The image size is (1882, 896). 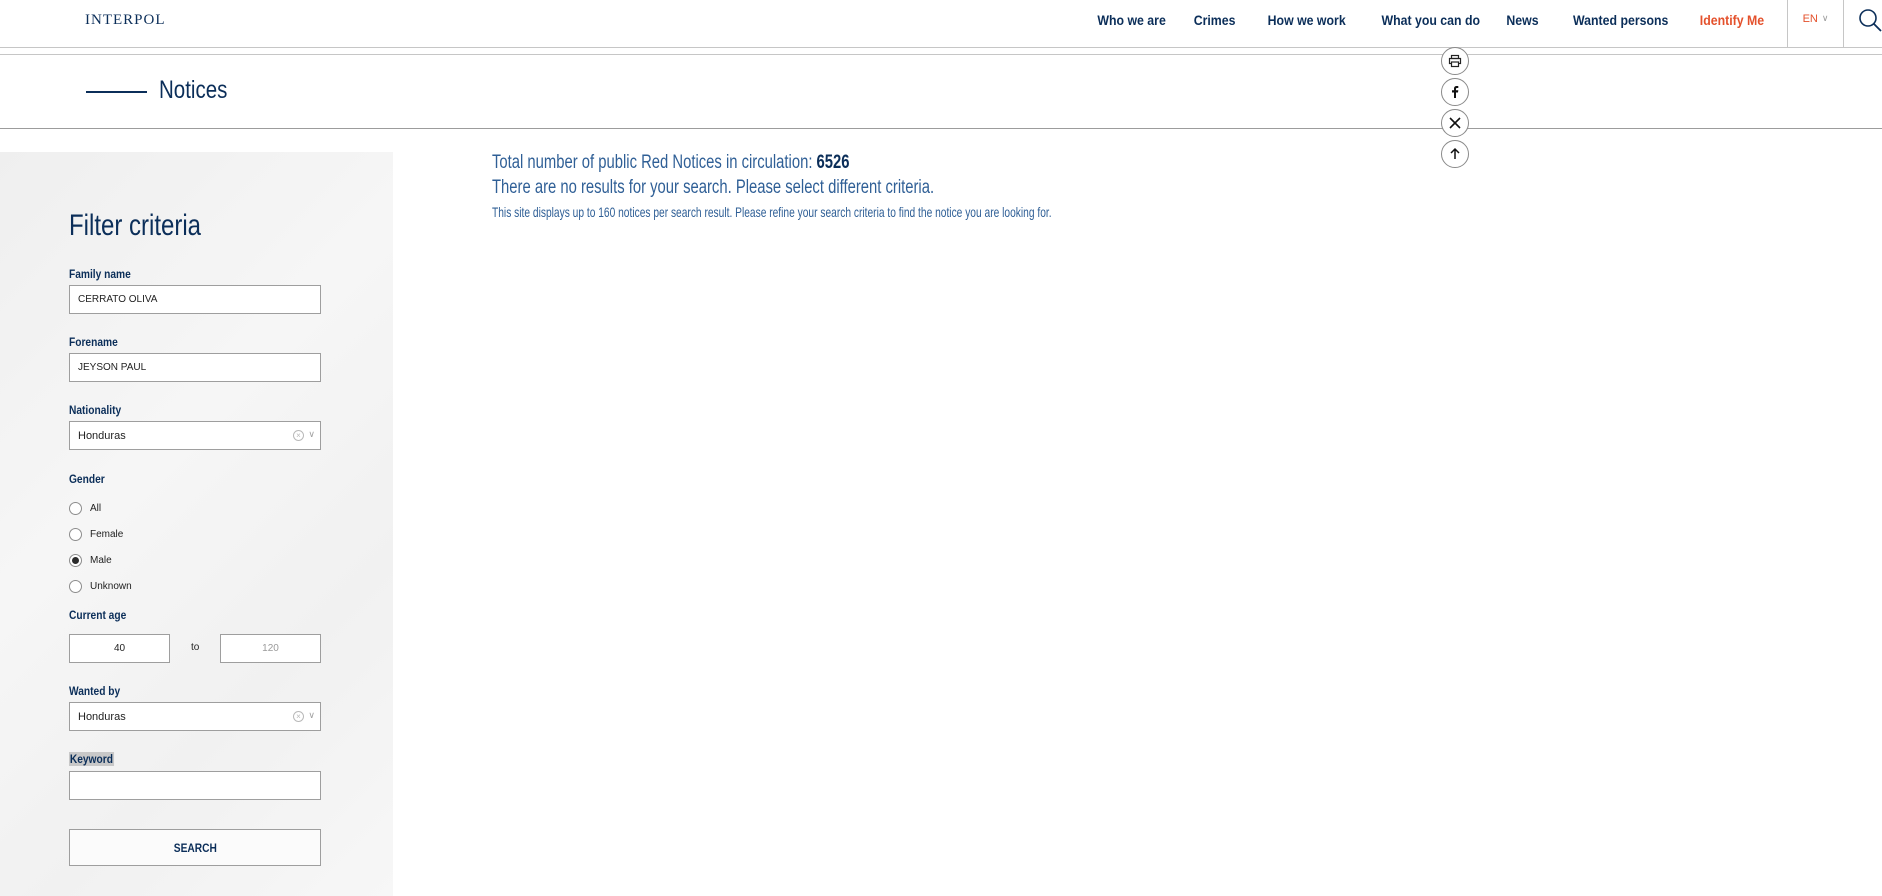 I want to click on gender-option-female: Female, so click(x=96, y=534).